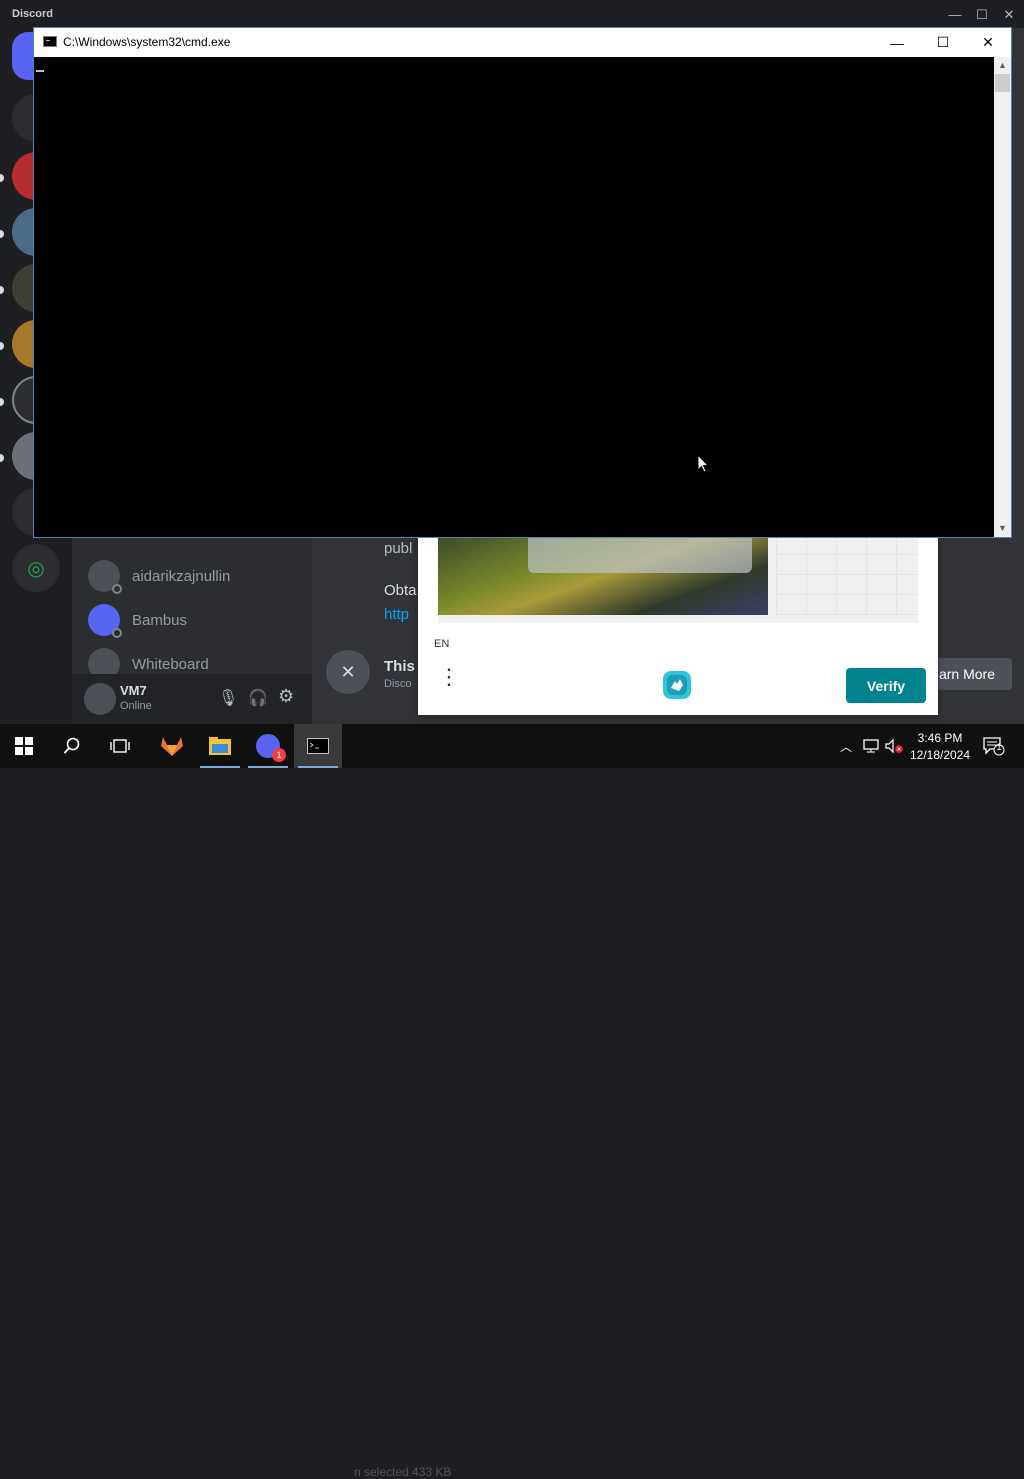 This screenshot has width=1024, height=1479. I want to click on verify-button: Verify, so click(886, 685).